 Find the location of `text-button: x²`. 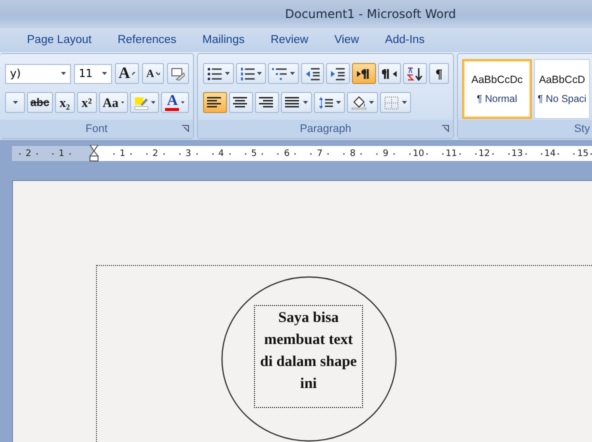

text-button: x² is located at coordinates (86, 102).